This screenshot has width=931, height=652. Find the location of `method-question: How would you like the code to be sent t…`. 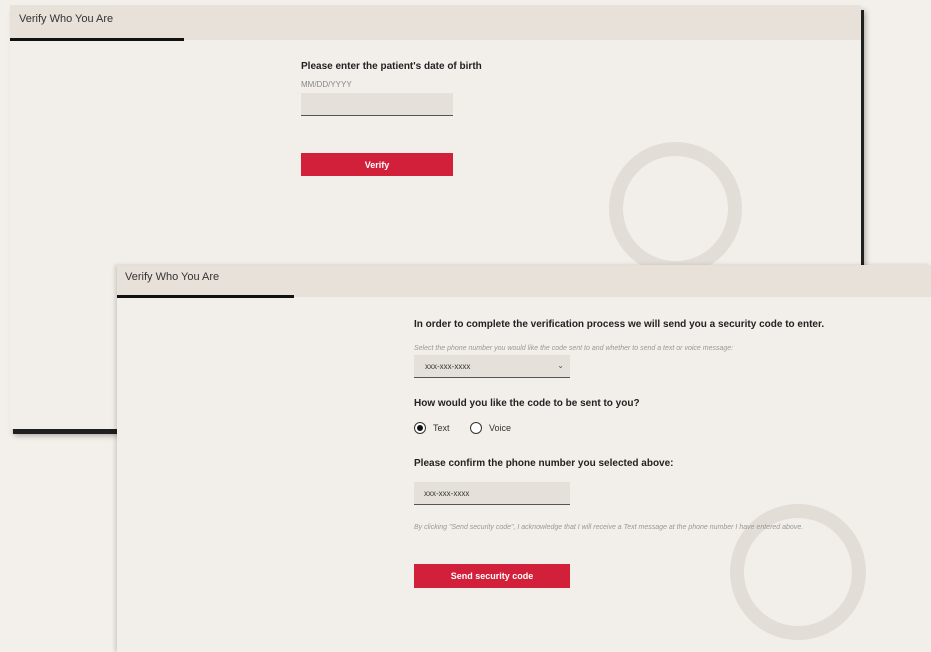

method-question: How would you like the code to be sent t… is located at coordinates (527, 403).